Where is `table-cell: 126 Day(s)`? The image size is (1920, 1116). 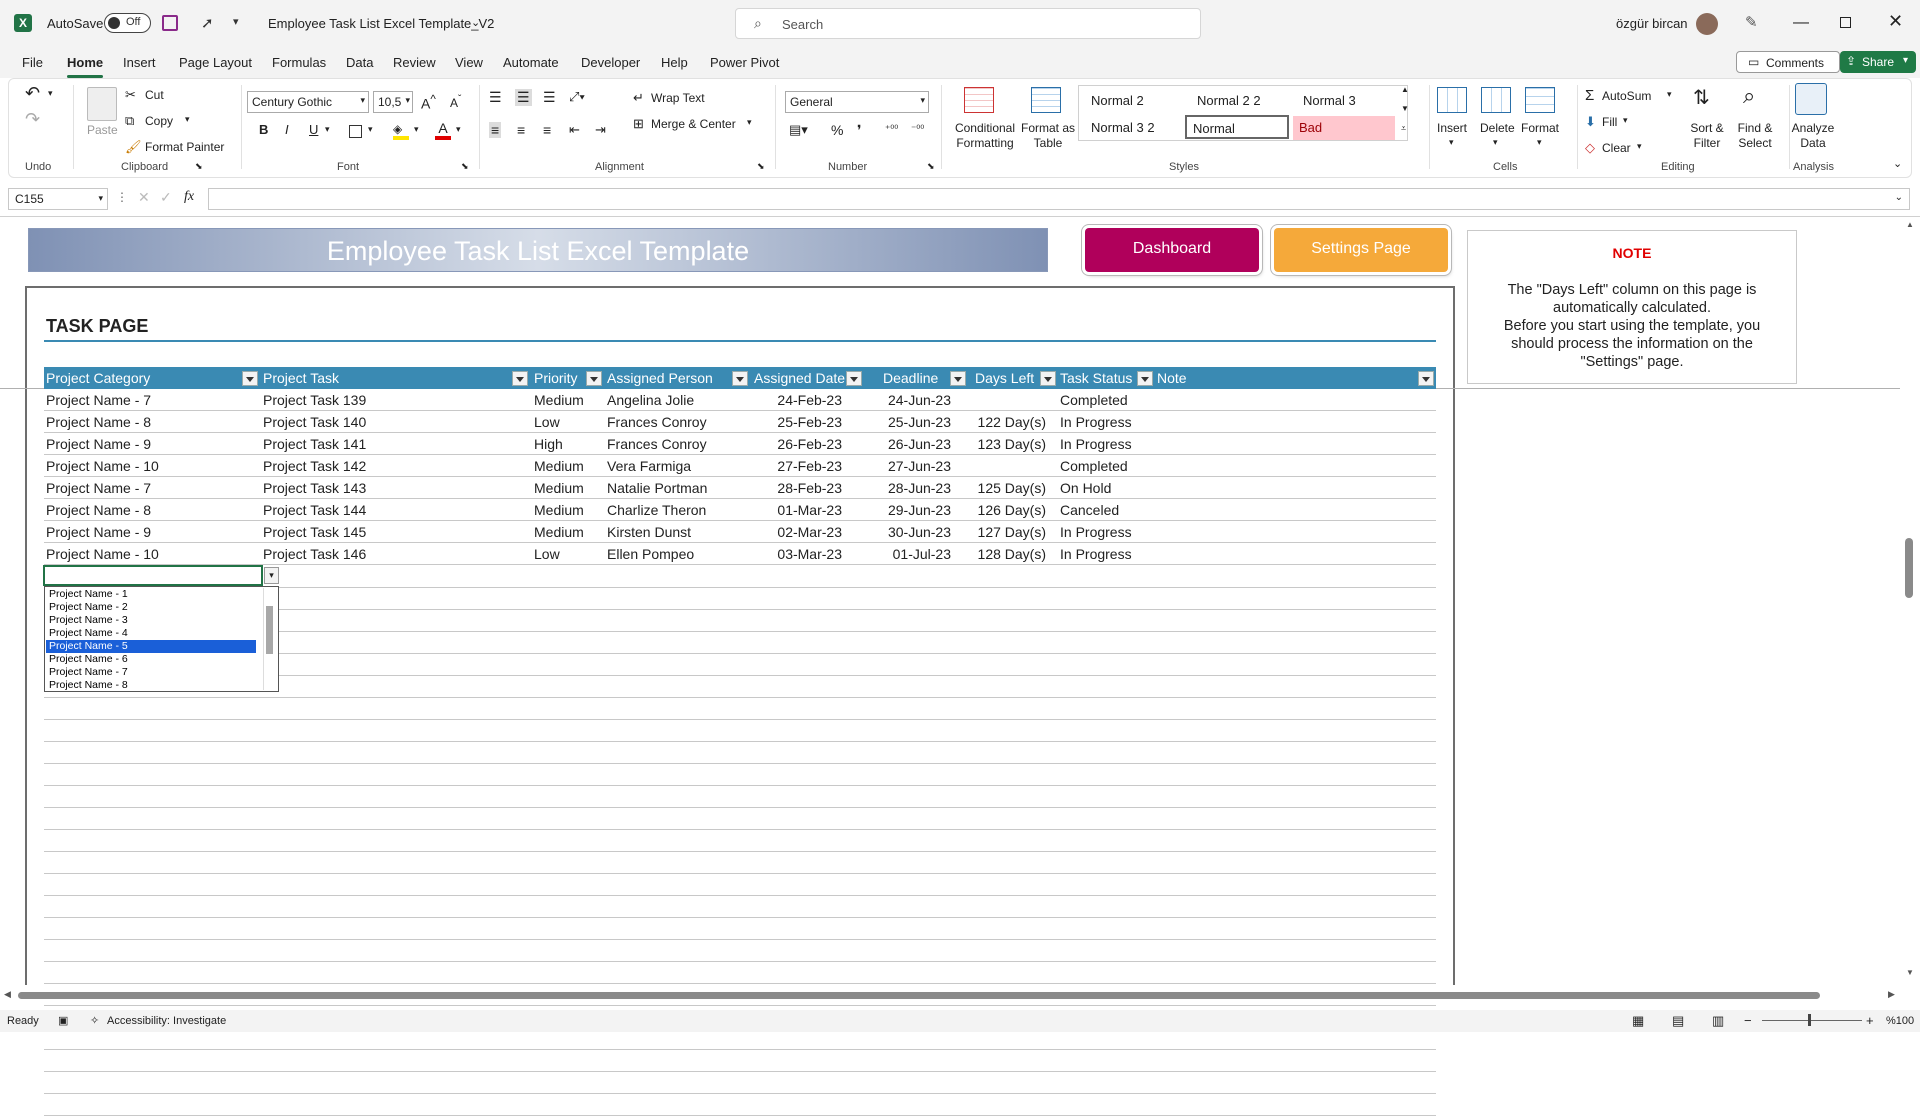
table-cell: 126 Day(s) is located at coordinates (1012, 510).